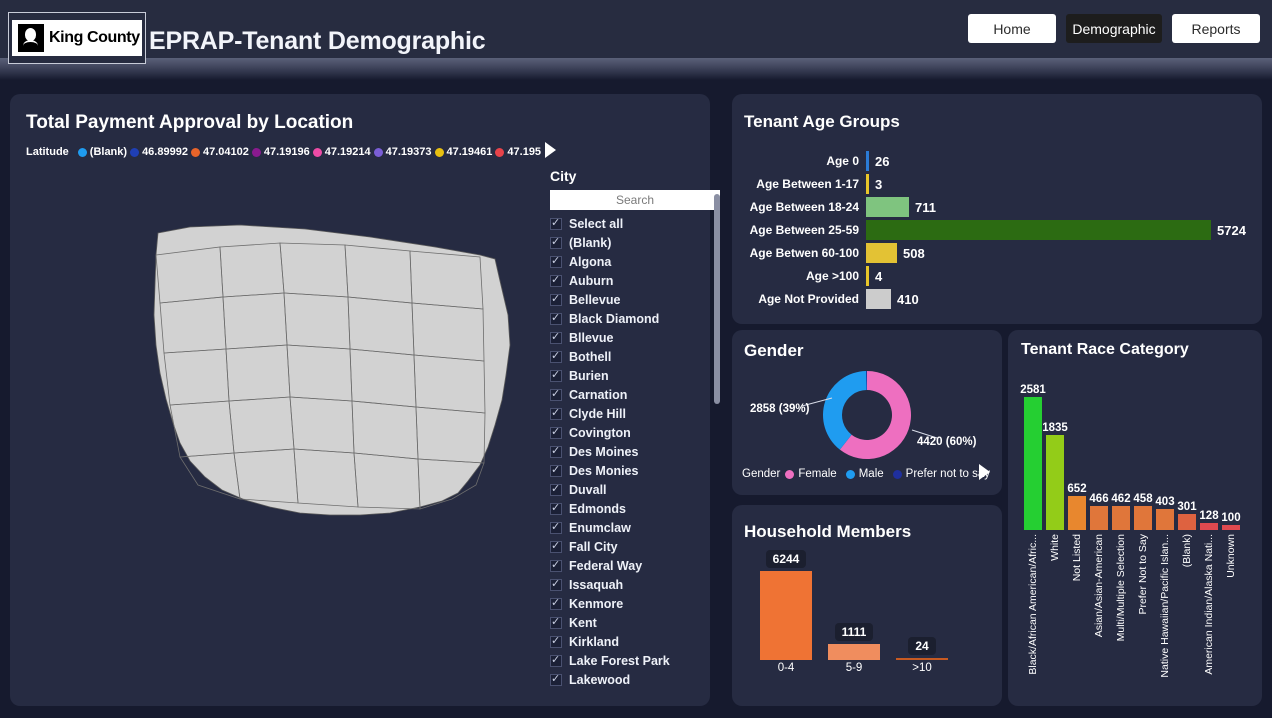 The width and height of the screenshot is (1272, 718). What do you see at coordinates (629, 318) in the screenshot?
I see `city-slicer-item: Black Diamond` at bounding box center [629, 318].